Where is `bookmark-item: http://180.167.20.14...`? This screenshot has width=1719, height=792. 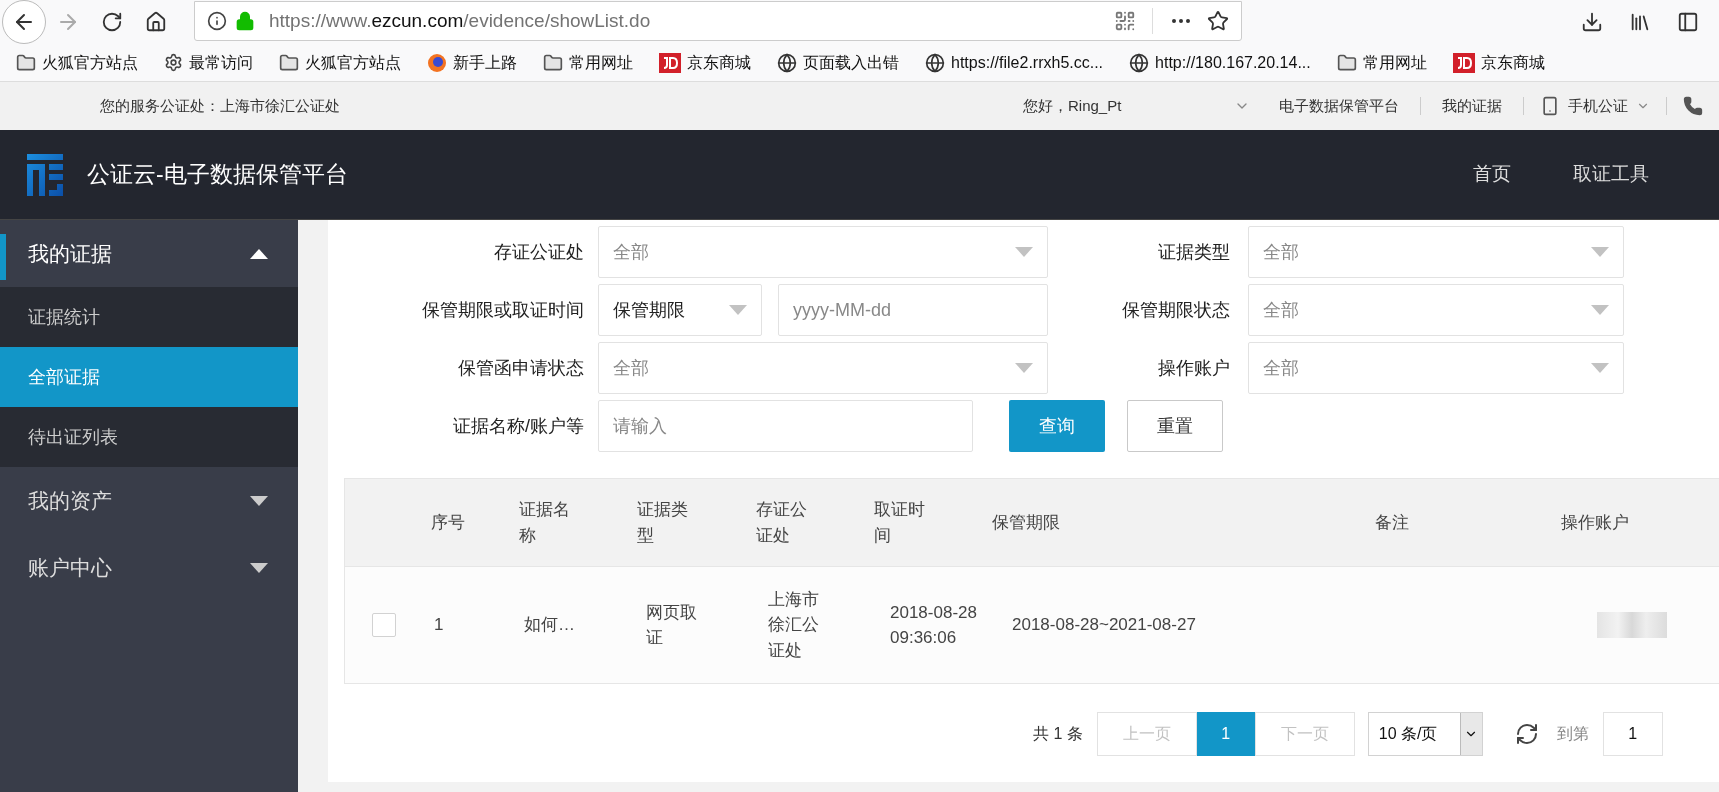
bookmark-item: http://180.167.20.14... is located at coordinates (1220, 62).